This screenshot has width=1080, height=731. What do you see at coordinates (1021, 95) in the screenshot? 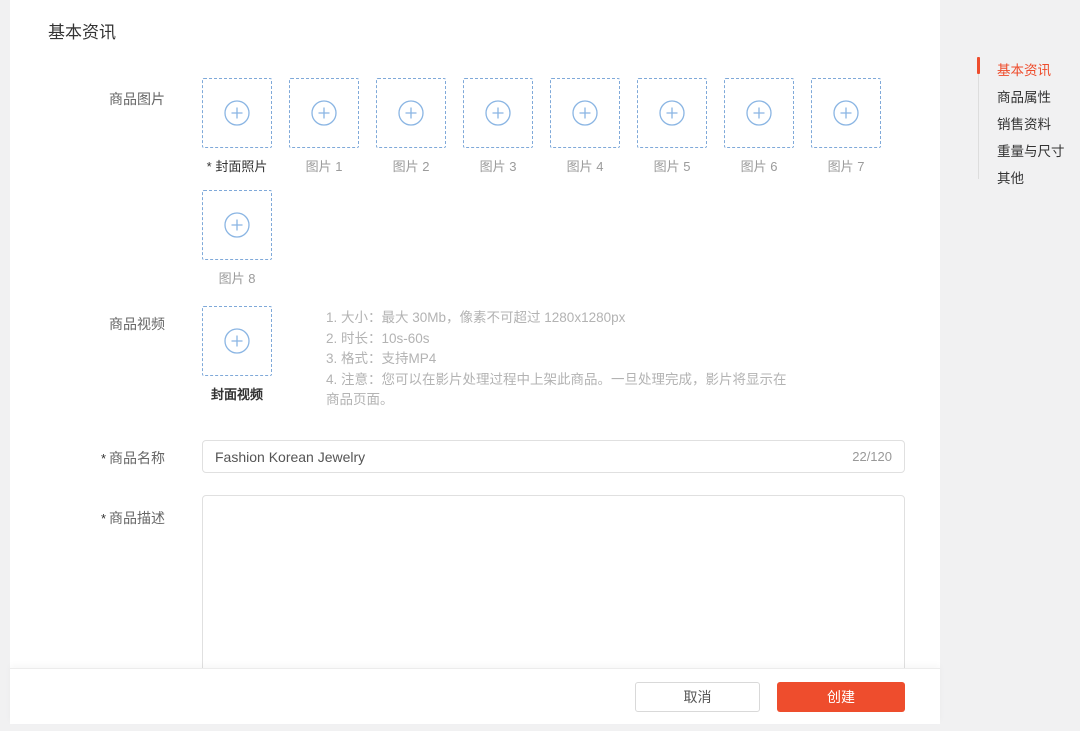
I see `anchor-item-attributes: 商品属性` at bounding box center [1021, 95].